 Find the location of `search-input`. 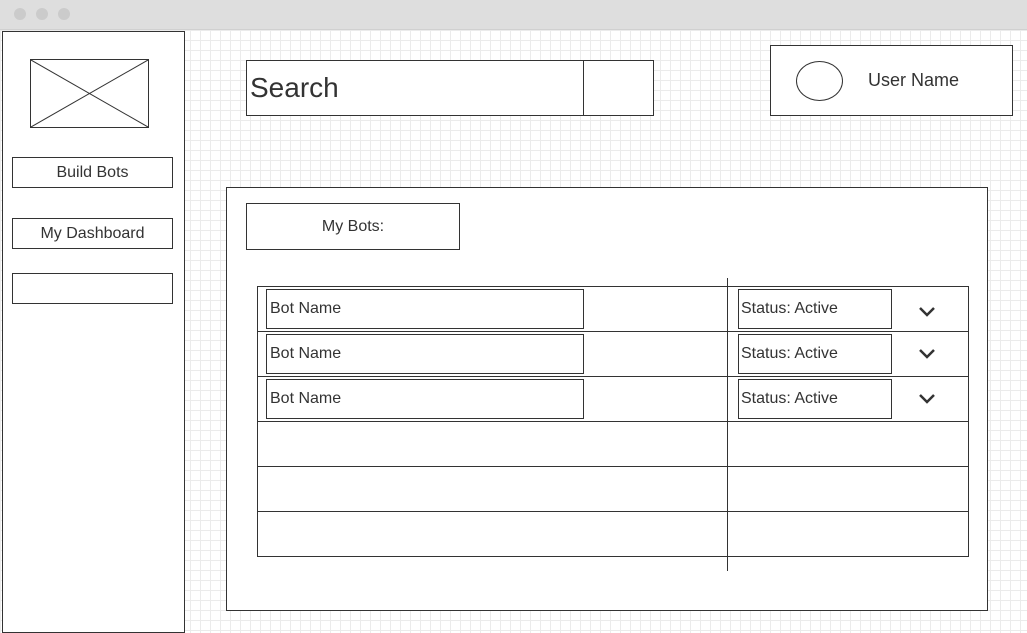

search-input is located at coordinates (415, 88).